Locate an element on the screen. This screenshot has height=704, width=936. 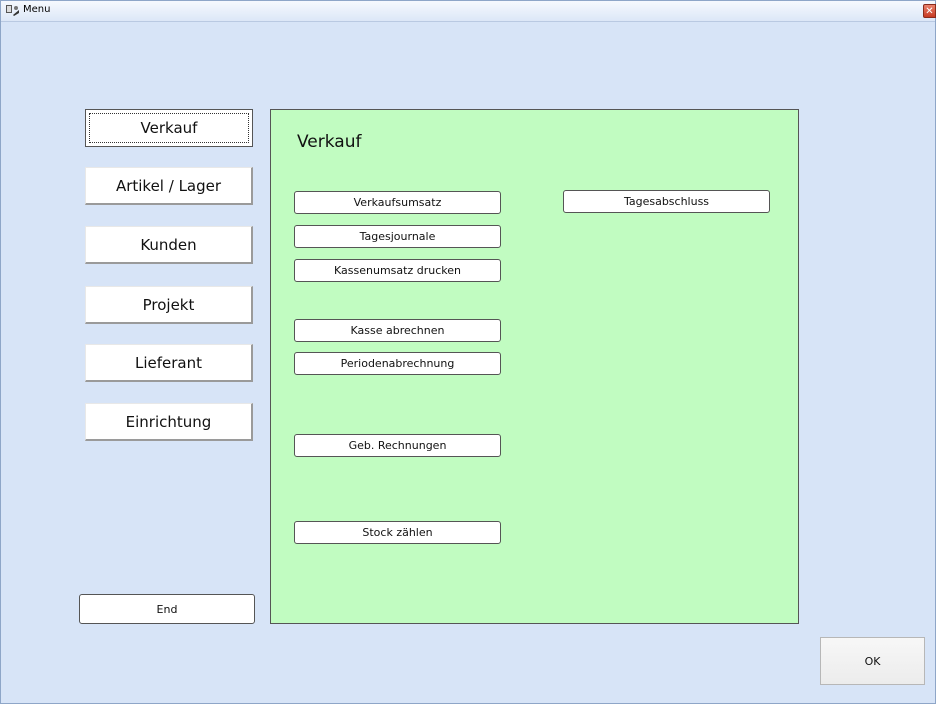
sidebar-item-artikel-lager: Artikel / Lager is located at coordinates (169, 186).